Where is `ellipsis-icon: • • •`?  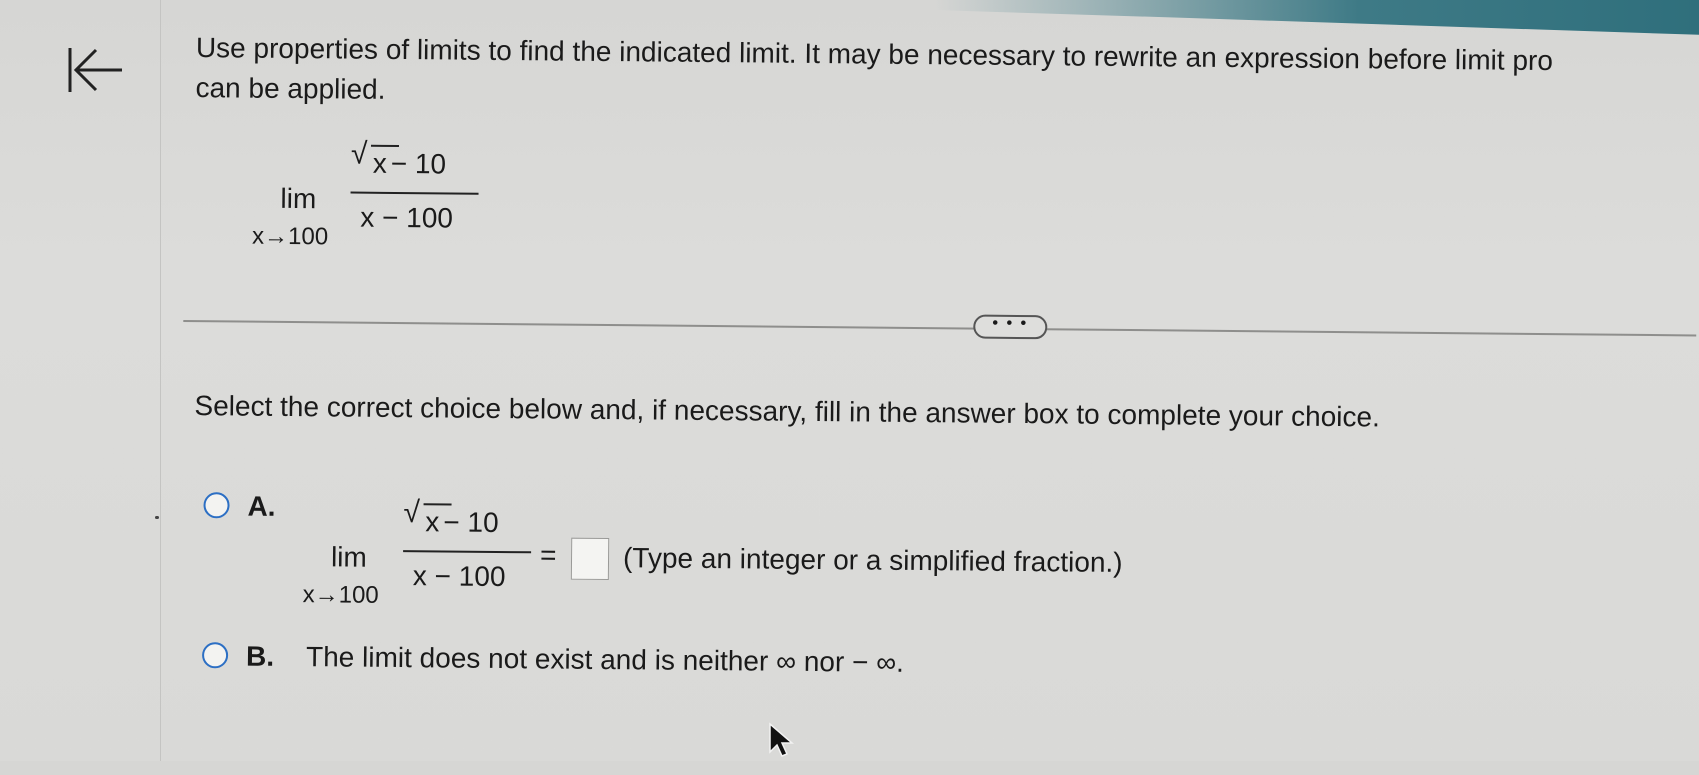 ellipsis-icon: • • • is located at coordinates (1010, 323).